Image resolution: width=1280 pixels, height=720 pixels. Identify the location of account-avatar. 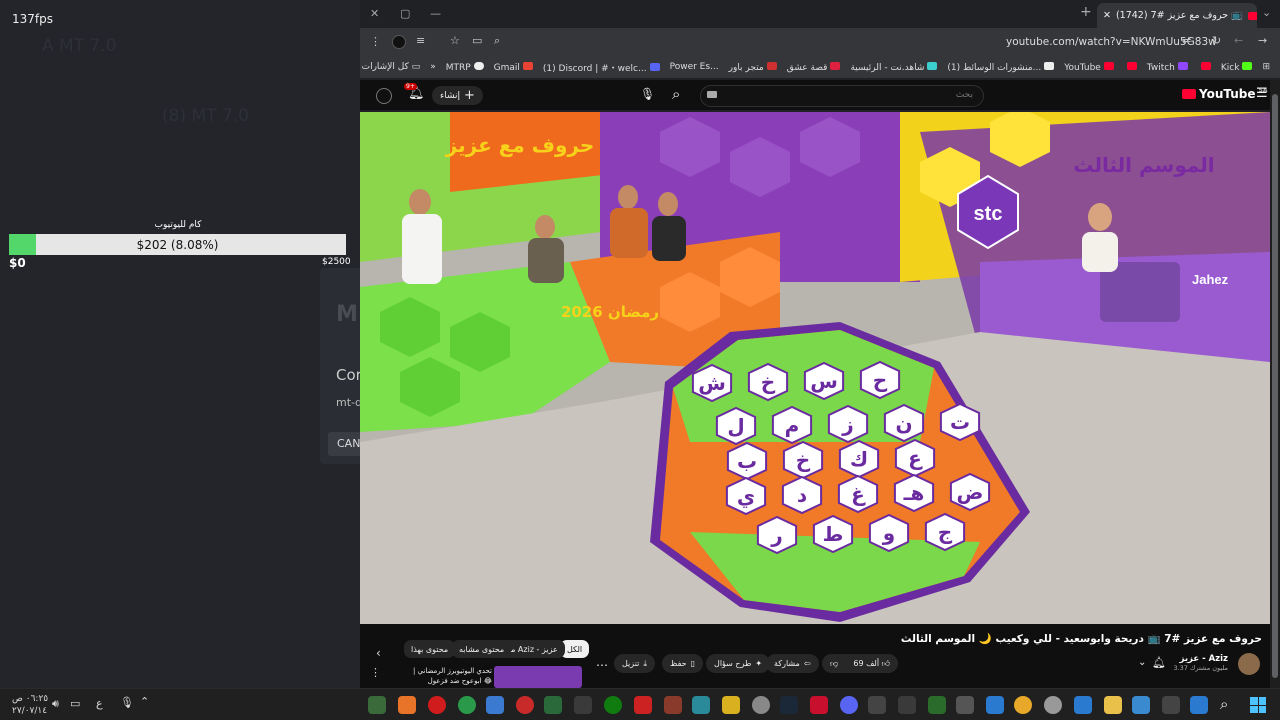
(384, 96).